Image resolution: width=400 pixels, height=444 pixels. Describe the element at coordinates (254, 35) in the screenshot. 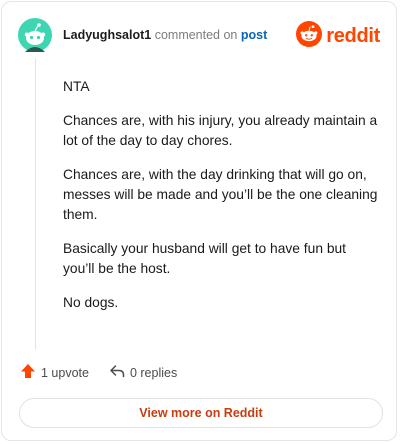

I see `post-link: post` at that location.